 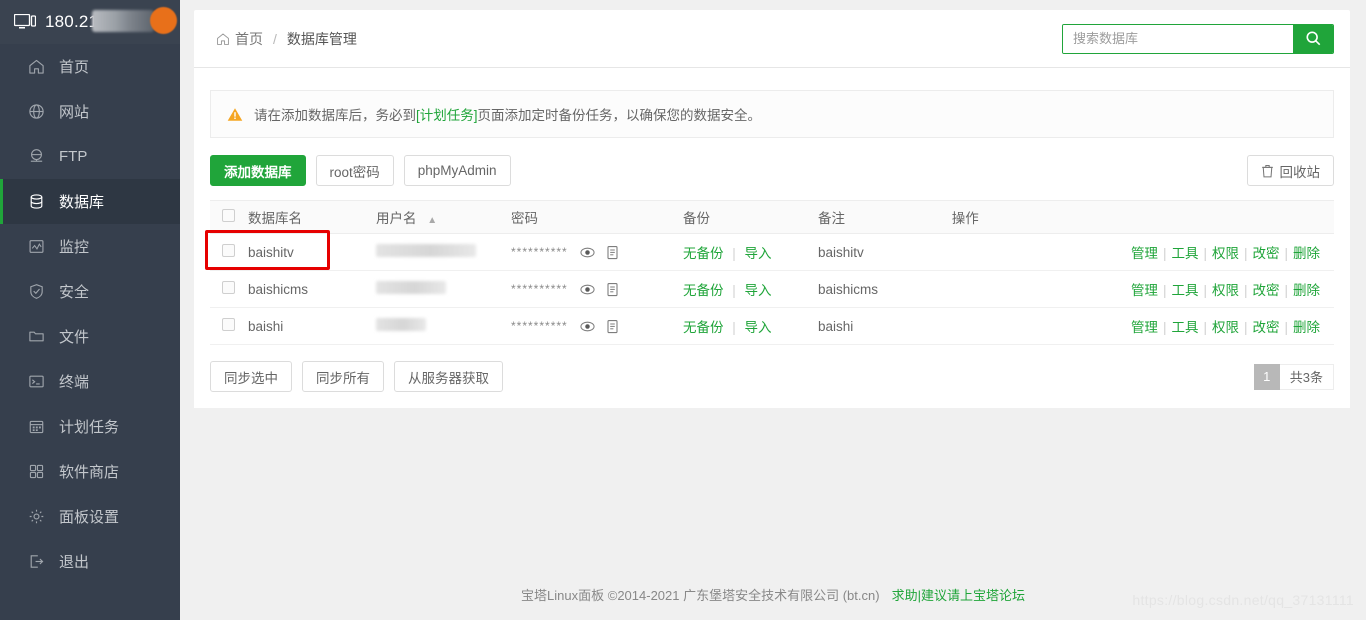 I want to click on database-icon, so click(x=36, y=202).